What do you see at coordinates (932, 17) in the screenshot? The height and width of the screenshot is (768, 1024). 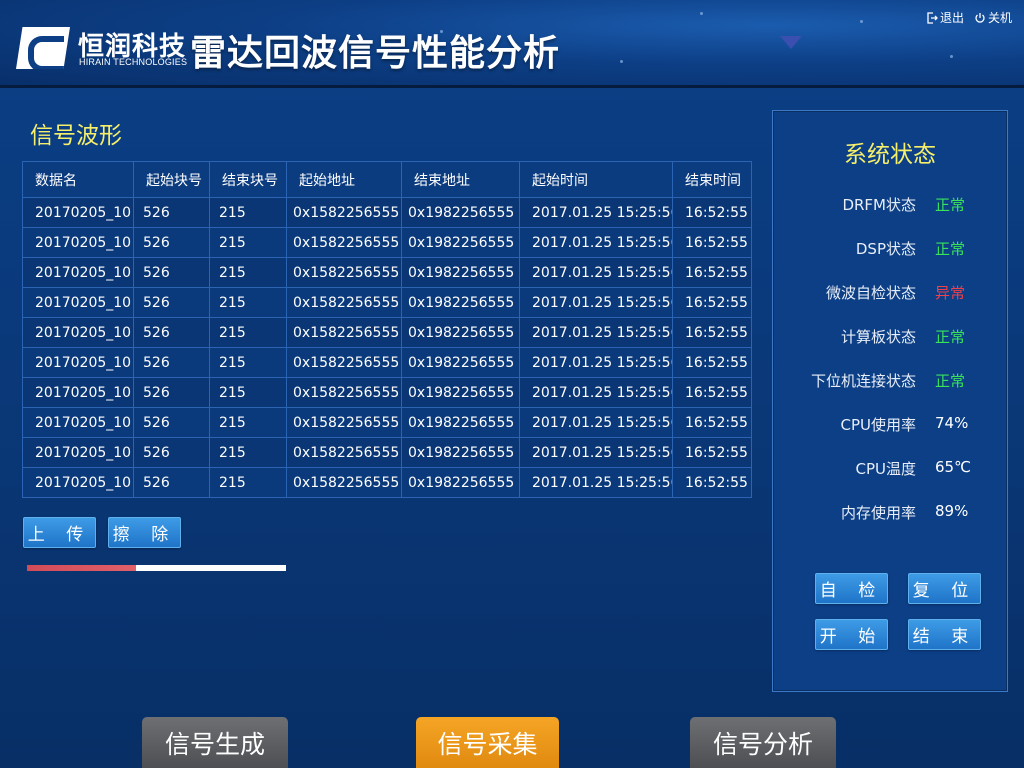 I see `logout-icon` at bounding box center [932, 17].